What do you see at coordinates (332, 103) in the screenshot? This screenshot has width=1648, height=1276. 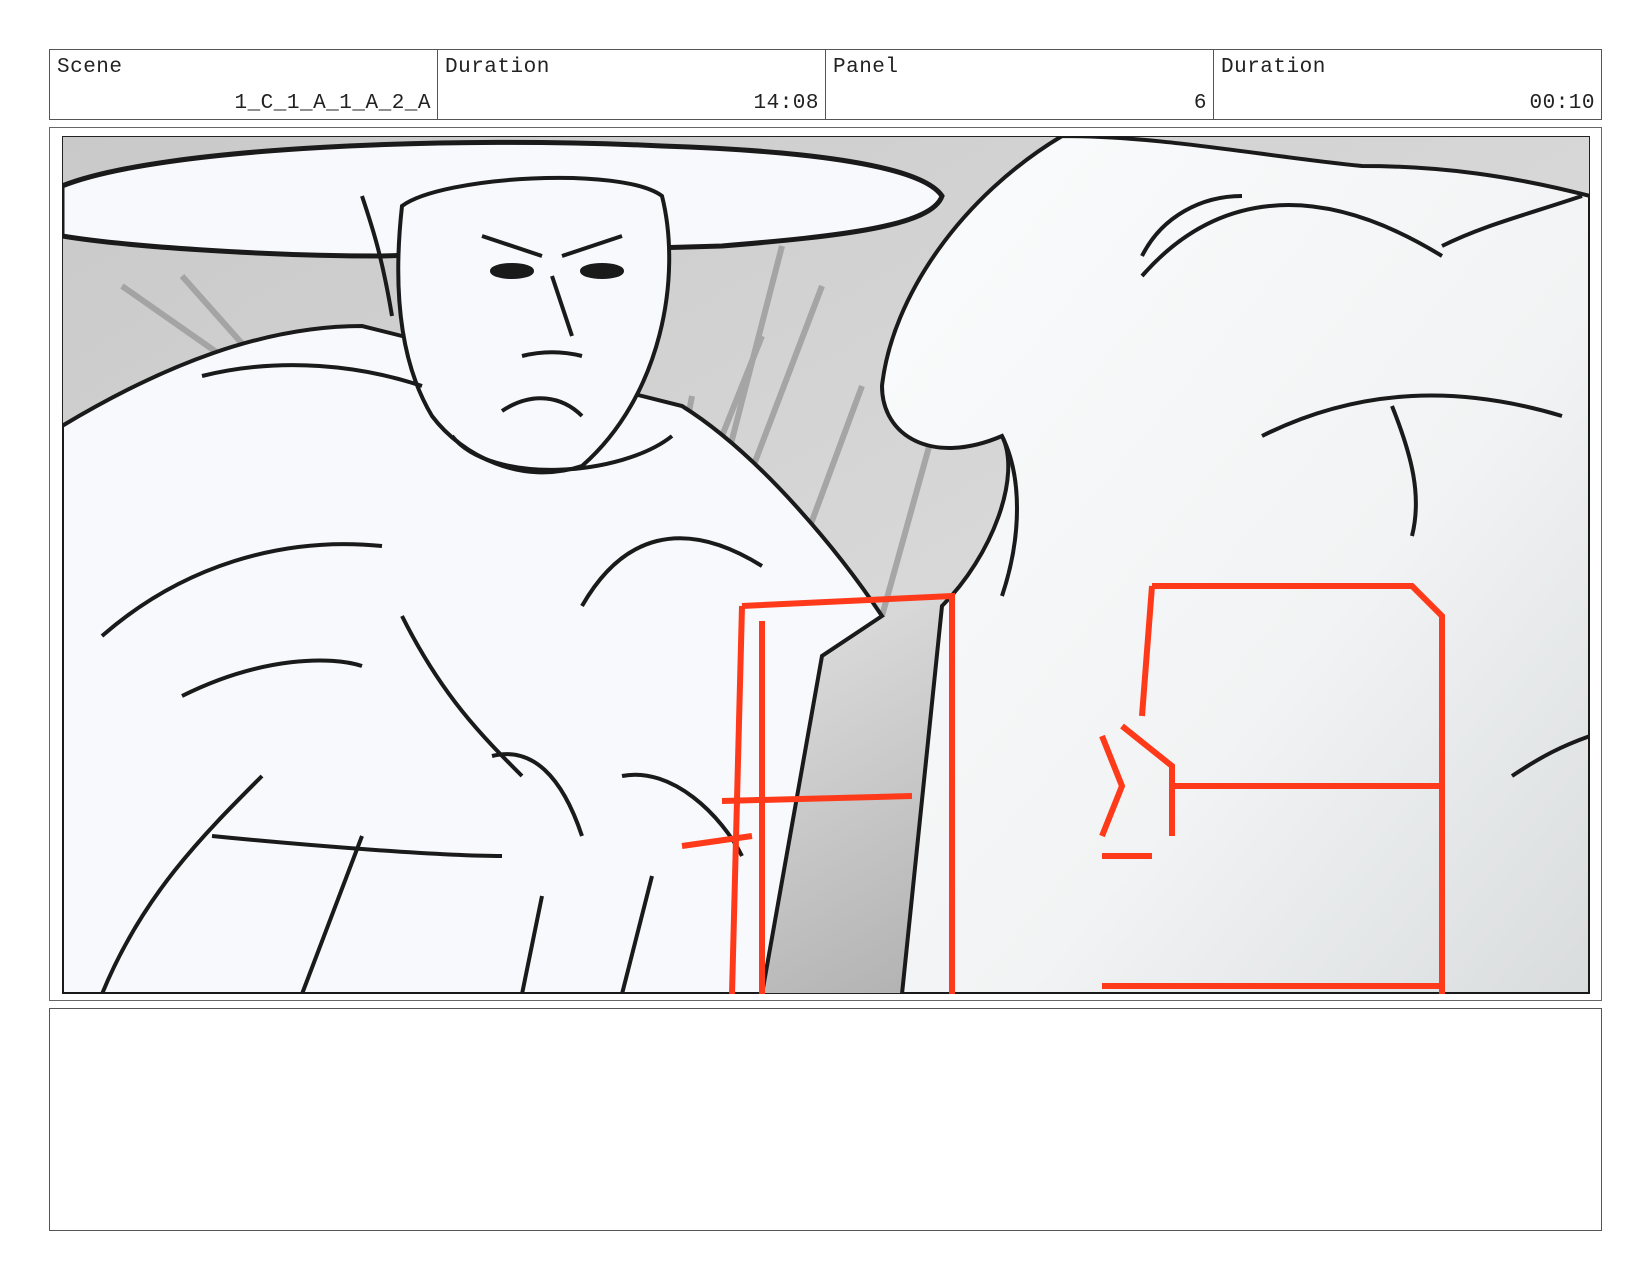 I see `scene-value: 1_C_1_A_1_A_2_A` at bounding box center [332, 103].